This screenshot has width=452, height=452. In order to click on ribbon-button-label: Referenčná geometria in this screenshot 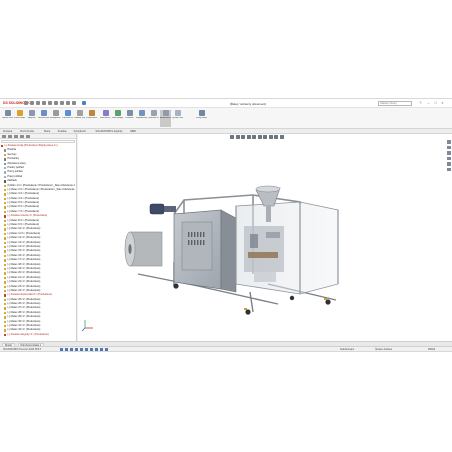, I will do `click(105, 118)`.